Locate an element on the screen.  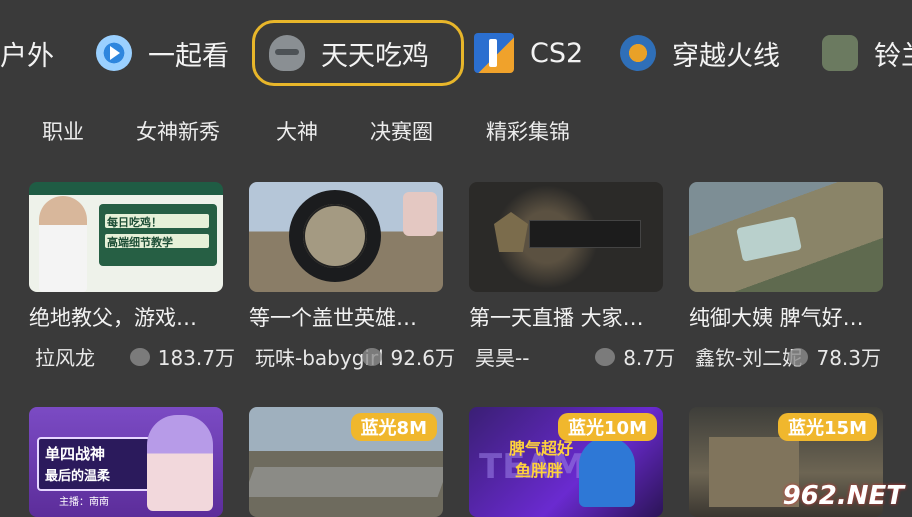
crossfire-icon is located at coordinates (638, 53).